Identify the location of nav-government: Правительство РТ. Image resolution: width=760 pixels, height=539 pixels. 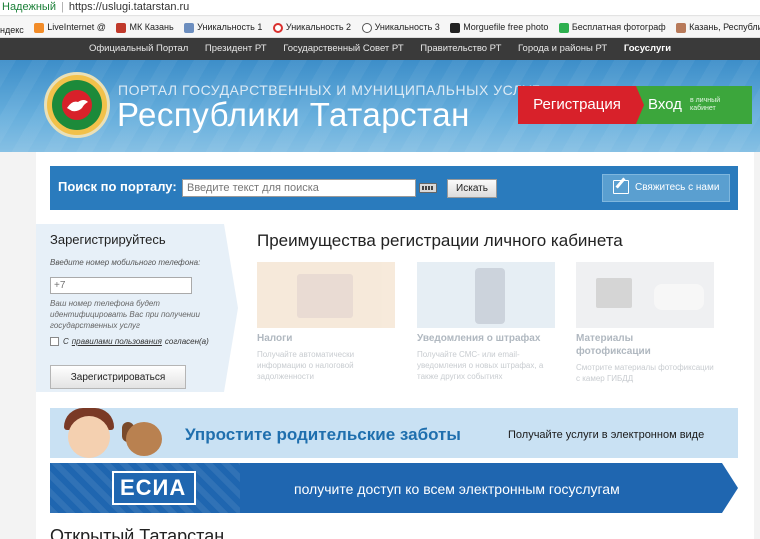
(460, 48).